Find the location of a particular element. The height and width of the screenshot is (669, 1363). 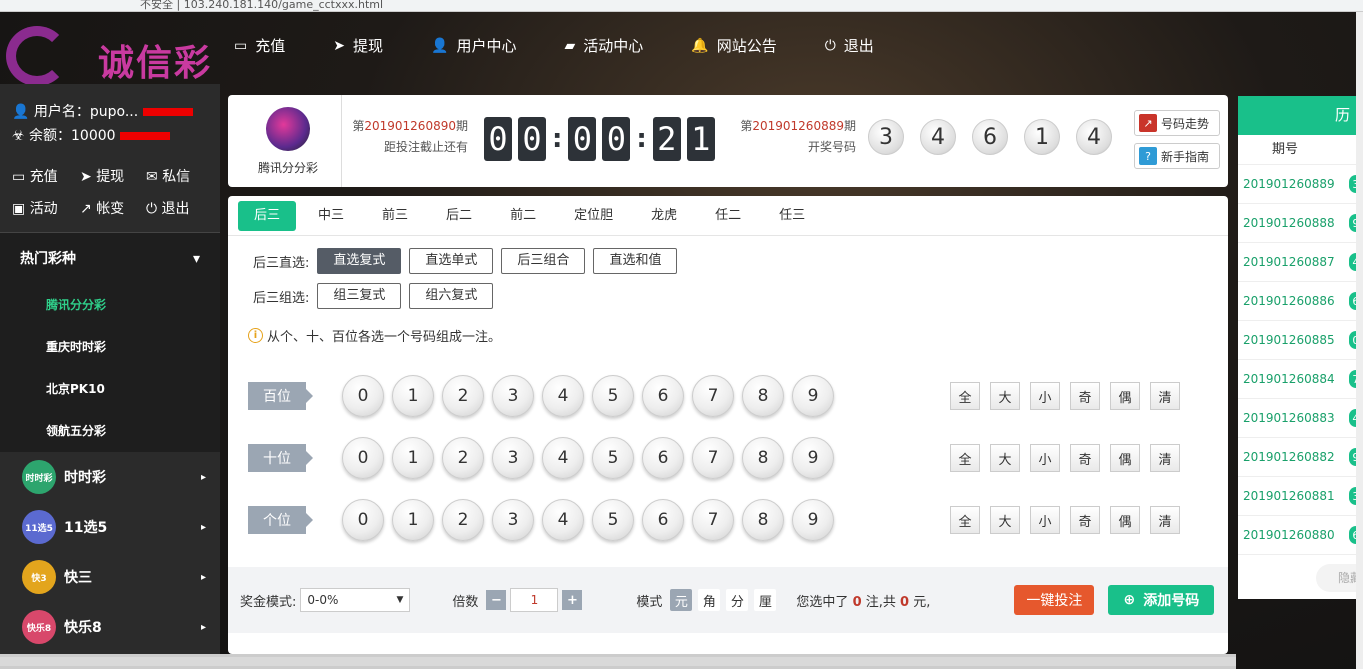

play-tab: 任三 is located at coordinates (792, 216).